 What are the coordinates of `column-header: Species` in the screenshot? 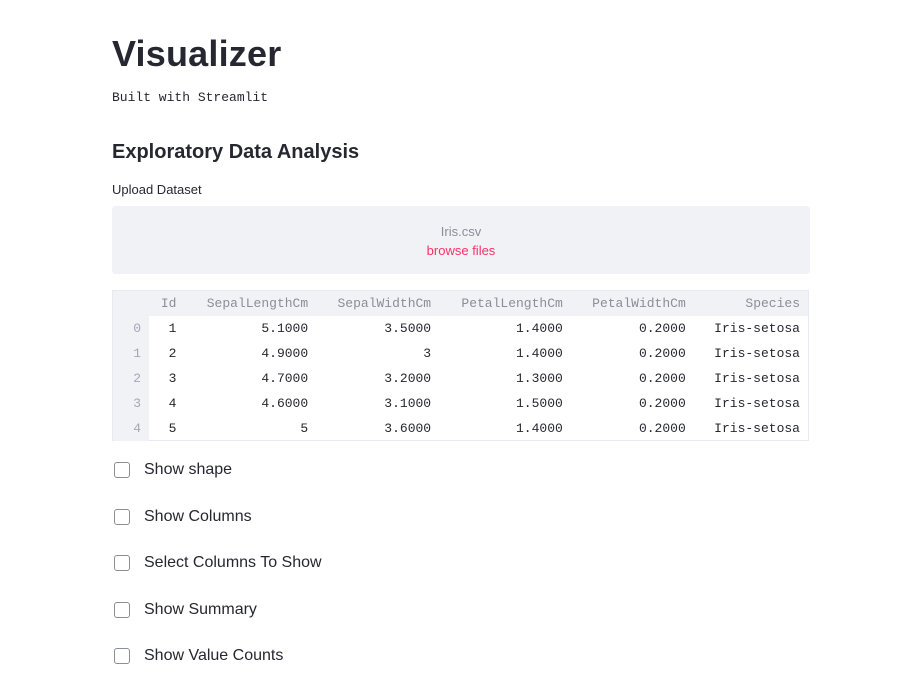 It's located at (750, 303).